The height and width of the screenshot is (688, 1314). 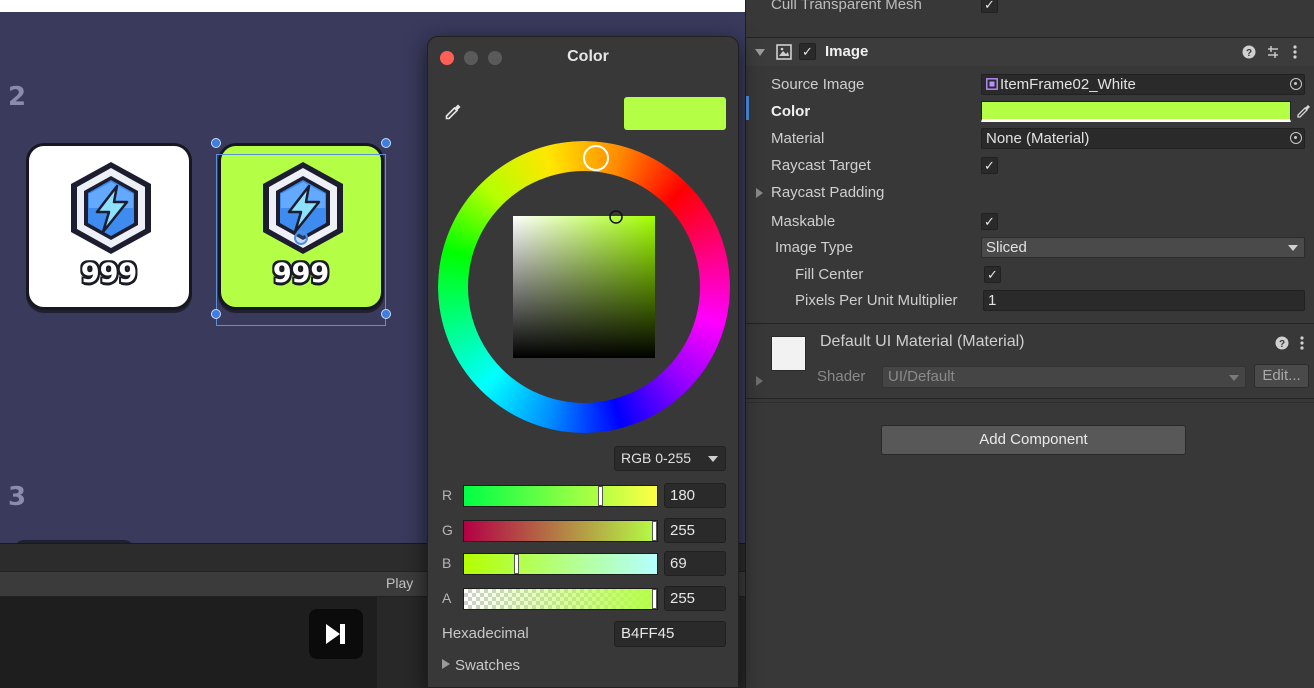 I want to click on red-channel-row: R 180, so click(x=584, y=496).